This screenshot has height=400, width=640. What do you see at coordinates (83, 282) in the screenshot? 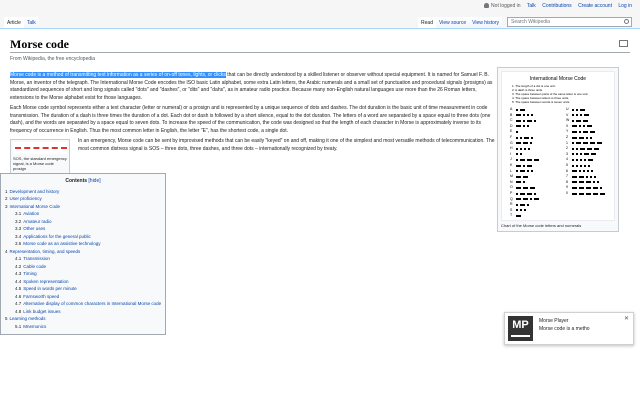
I see `toc-item: 4.4 Spoken representation` at bounding box center [83, 282].